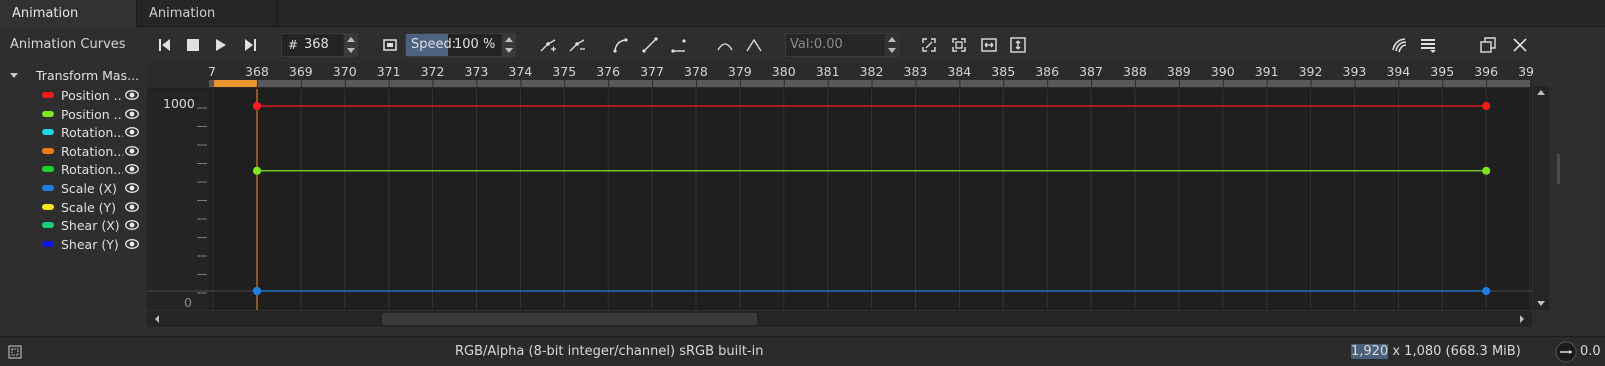 The width and height of the screenshot is (1605, 366). What do you see at coordinates (193, 45) in the screenshot?
I see `stop-icon` at bounding box center [193, 45].